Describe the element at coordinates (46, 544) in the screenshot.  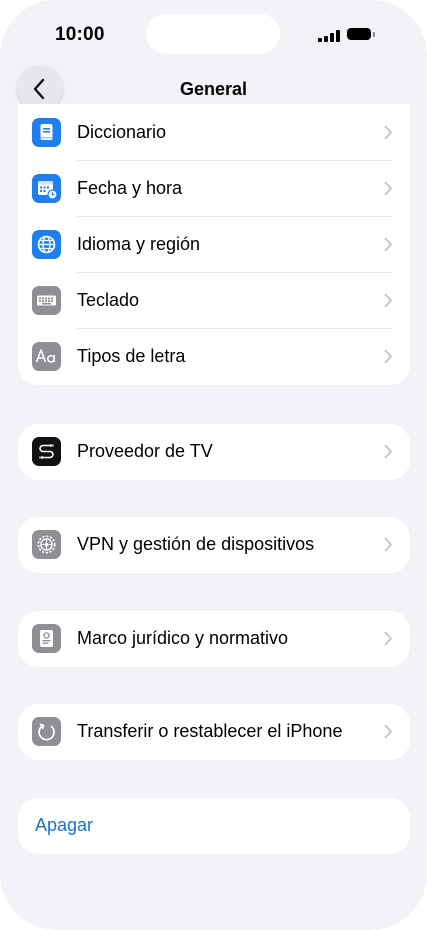
I see `gear-icon` at that location.